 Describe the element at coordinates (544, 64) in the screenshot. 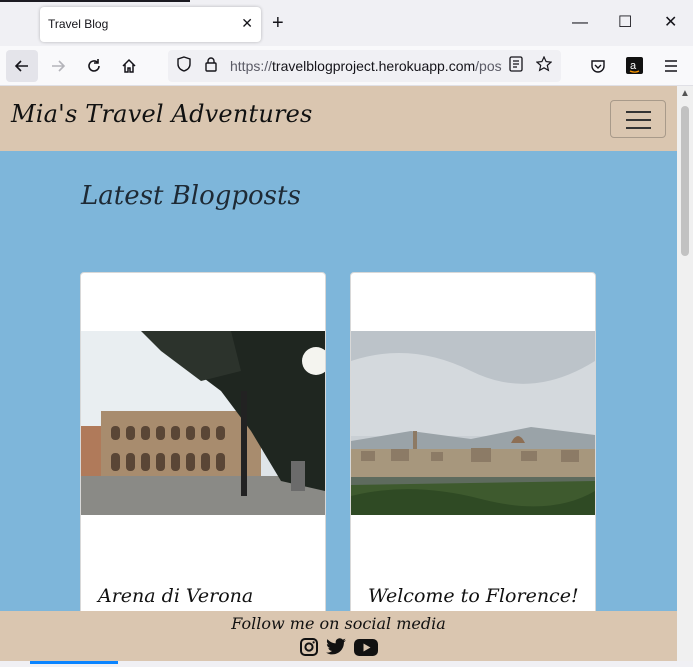

I see `bookmark-star-icon` at that location.